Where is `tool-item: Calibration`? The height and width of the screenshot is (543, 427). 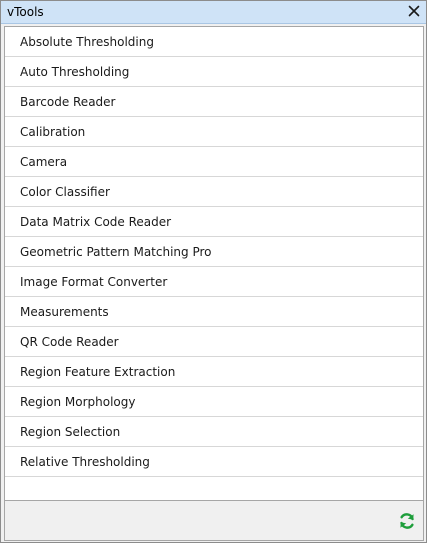
tool-item: Calibration is located at coordinates (214, 132).